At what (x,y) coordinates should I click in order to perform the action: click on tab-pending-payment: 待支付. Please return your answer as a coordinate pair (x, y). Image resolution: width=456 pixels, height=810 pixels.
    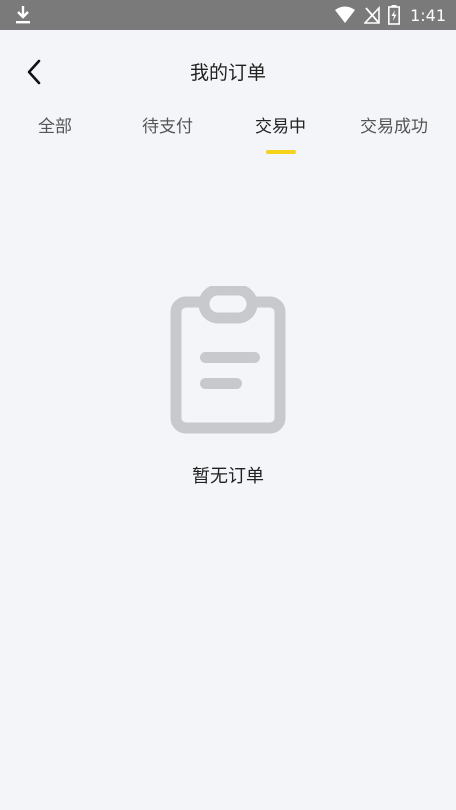
    Looking at the image, I should click on (167, 137).